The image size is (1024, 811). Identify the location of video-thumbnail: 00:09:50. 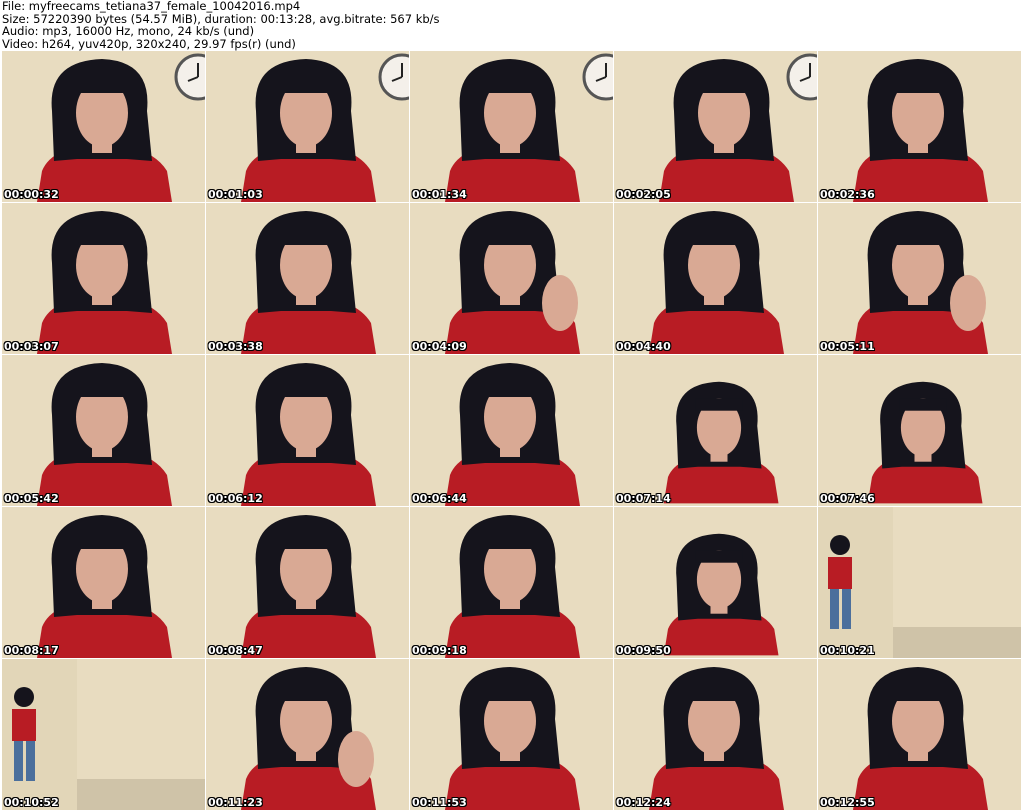
(715, 582).